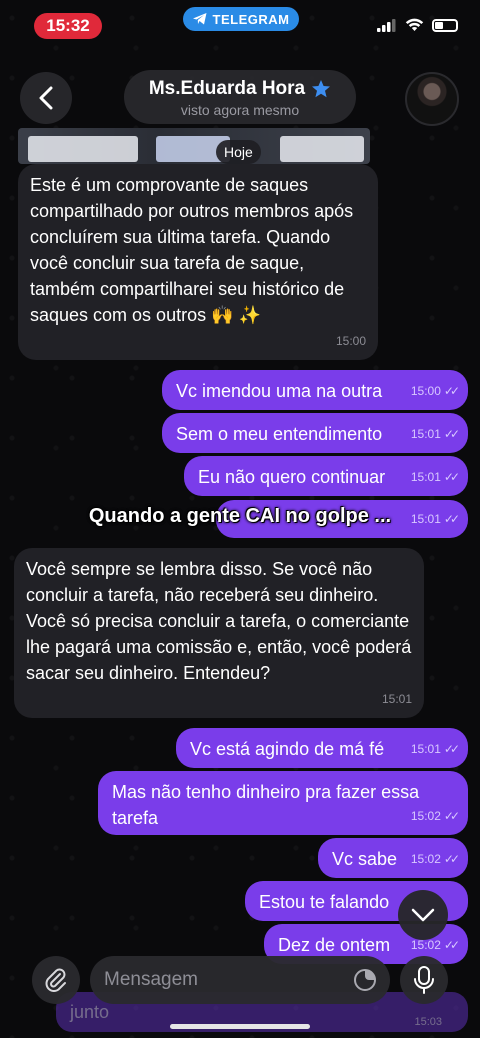  Describe the element at coordinates (279, 391) in the screenshot. I see `message-text: Vc imendou uma na outra` at that location.